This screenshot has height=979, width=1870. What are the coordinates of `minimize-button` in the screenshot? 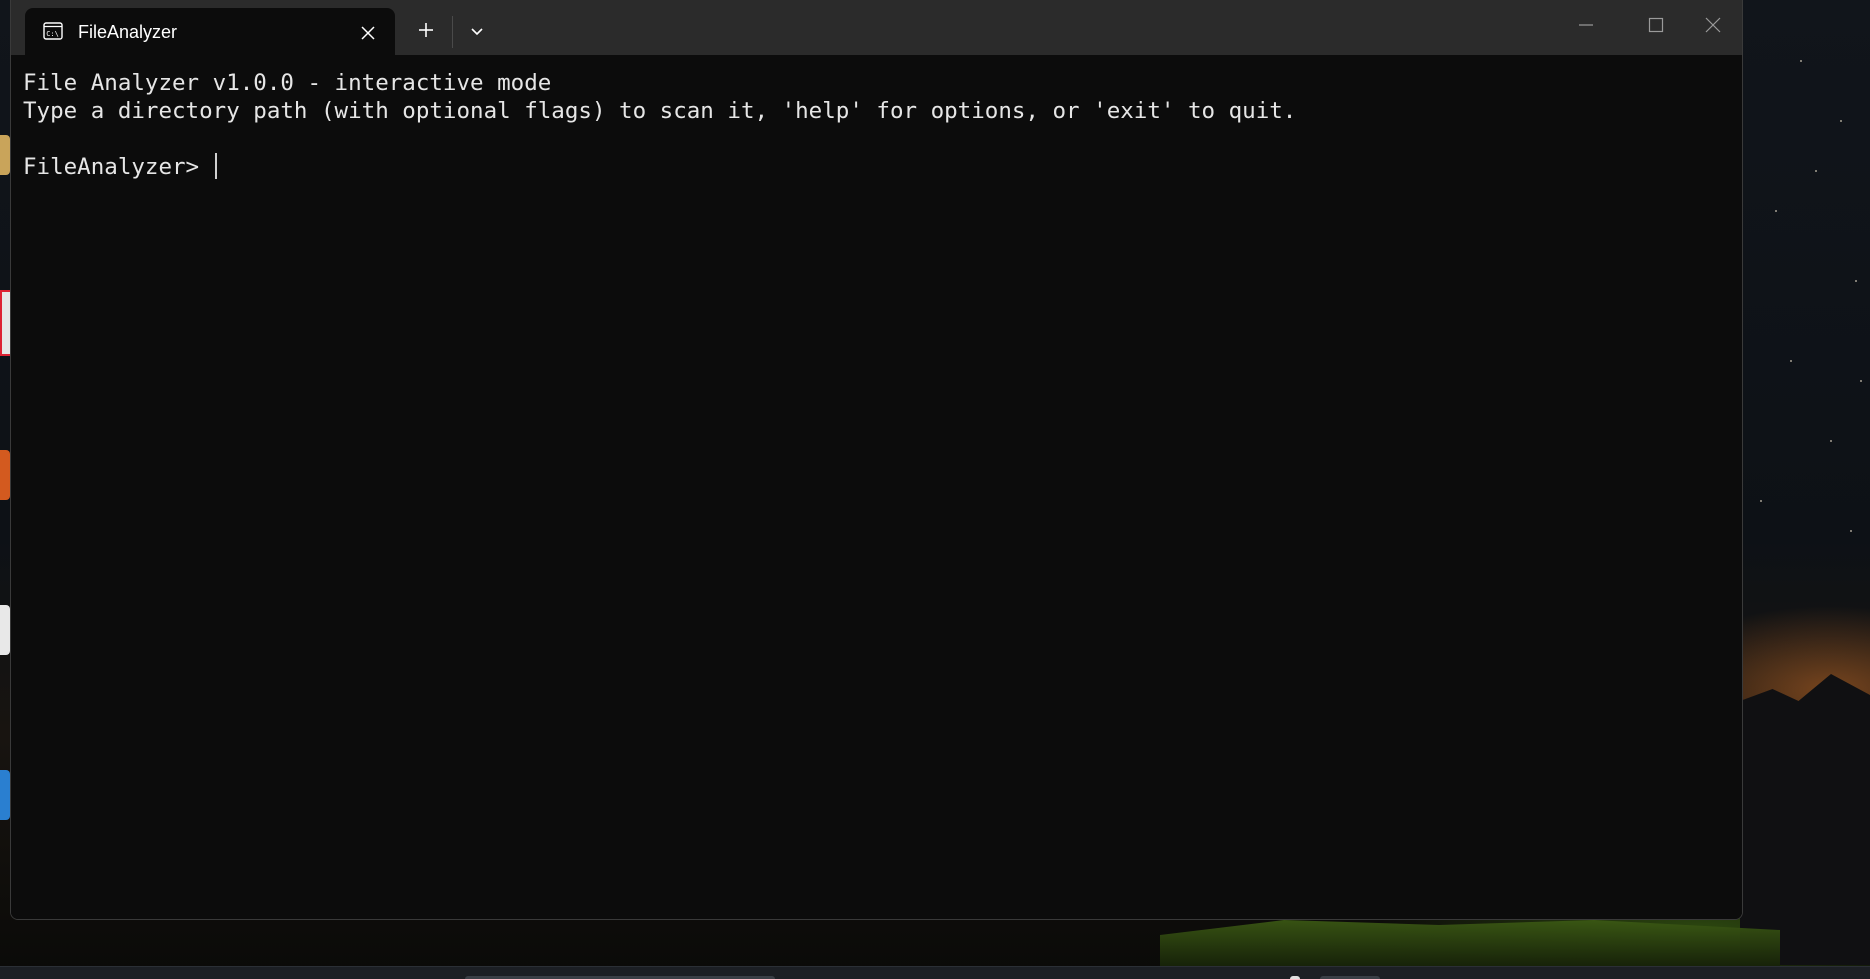 It's located at (1586, 25).